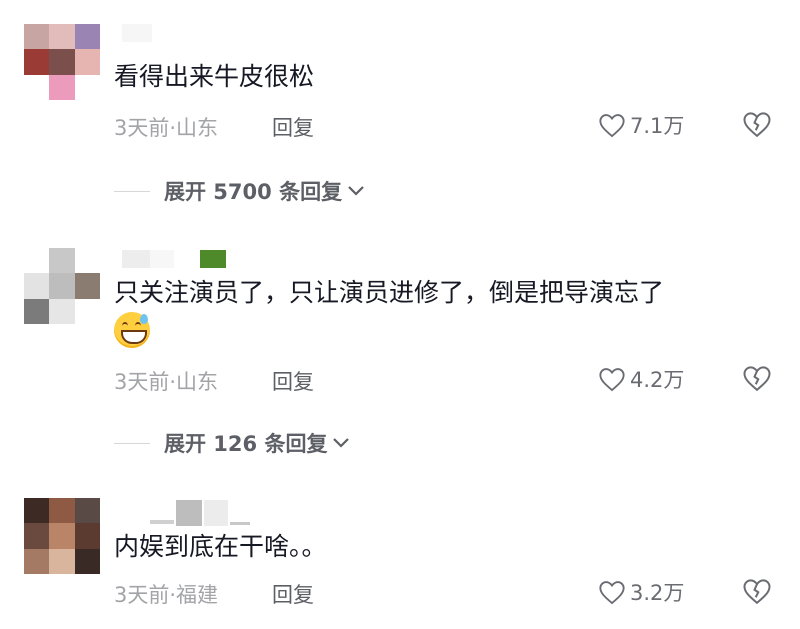 This screenshot has height=629, width=800. I want to click on expand-replies-button: 展开 5700 条回复, so click(240, 191).